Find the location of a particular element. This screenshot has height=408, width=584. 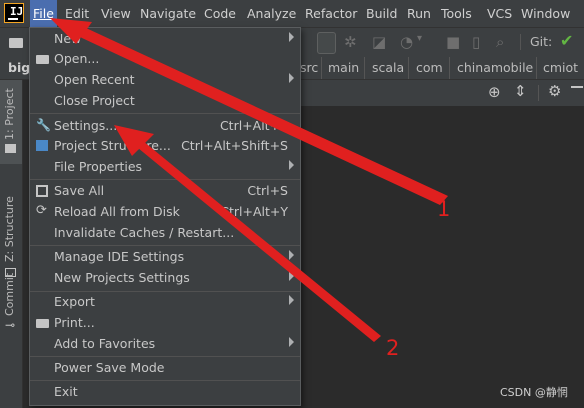

project-structure-icon is located at coordinates (42, 145).